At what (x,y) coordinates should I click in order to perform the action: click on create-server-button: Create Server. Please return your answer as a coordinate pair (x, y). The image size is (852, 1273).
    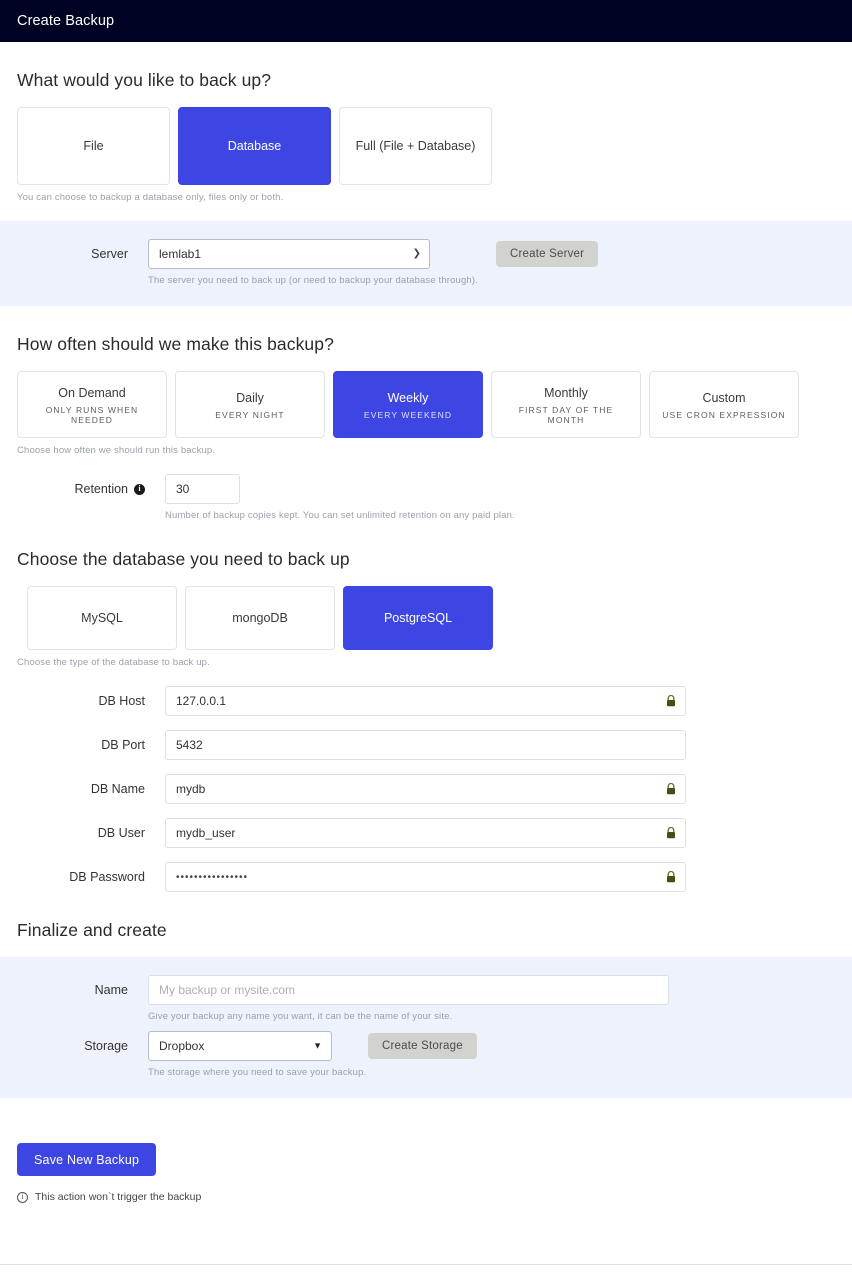
    Looking at the image, I should click on (547, 254).